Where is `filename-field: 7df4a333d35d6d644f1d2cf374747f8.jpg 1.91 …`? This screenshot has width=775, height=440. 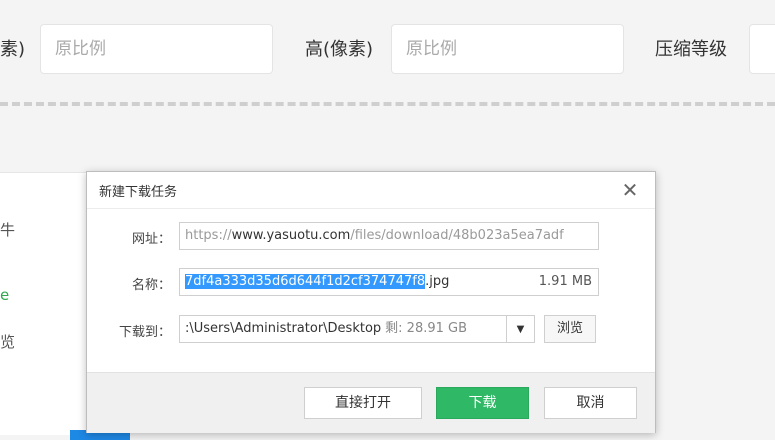 filename-field: 7df4a333d35d6d644f1d2cf374747f8.jpg 1.91 … is located at coordinates (389, 282).